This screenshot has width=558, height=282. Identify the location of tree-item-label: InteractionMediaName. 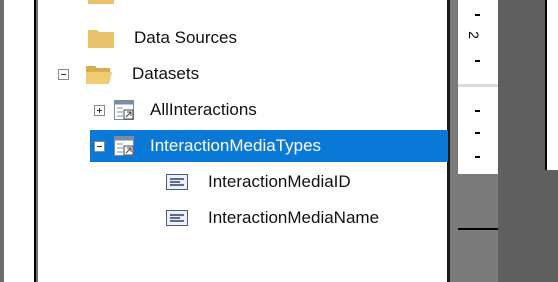
(294, 217).